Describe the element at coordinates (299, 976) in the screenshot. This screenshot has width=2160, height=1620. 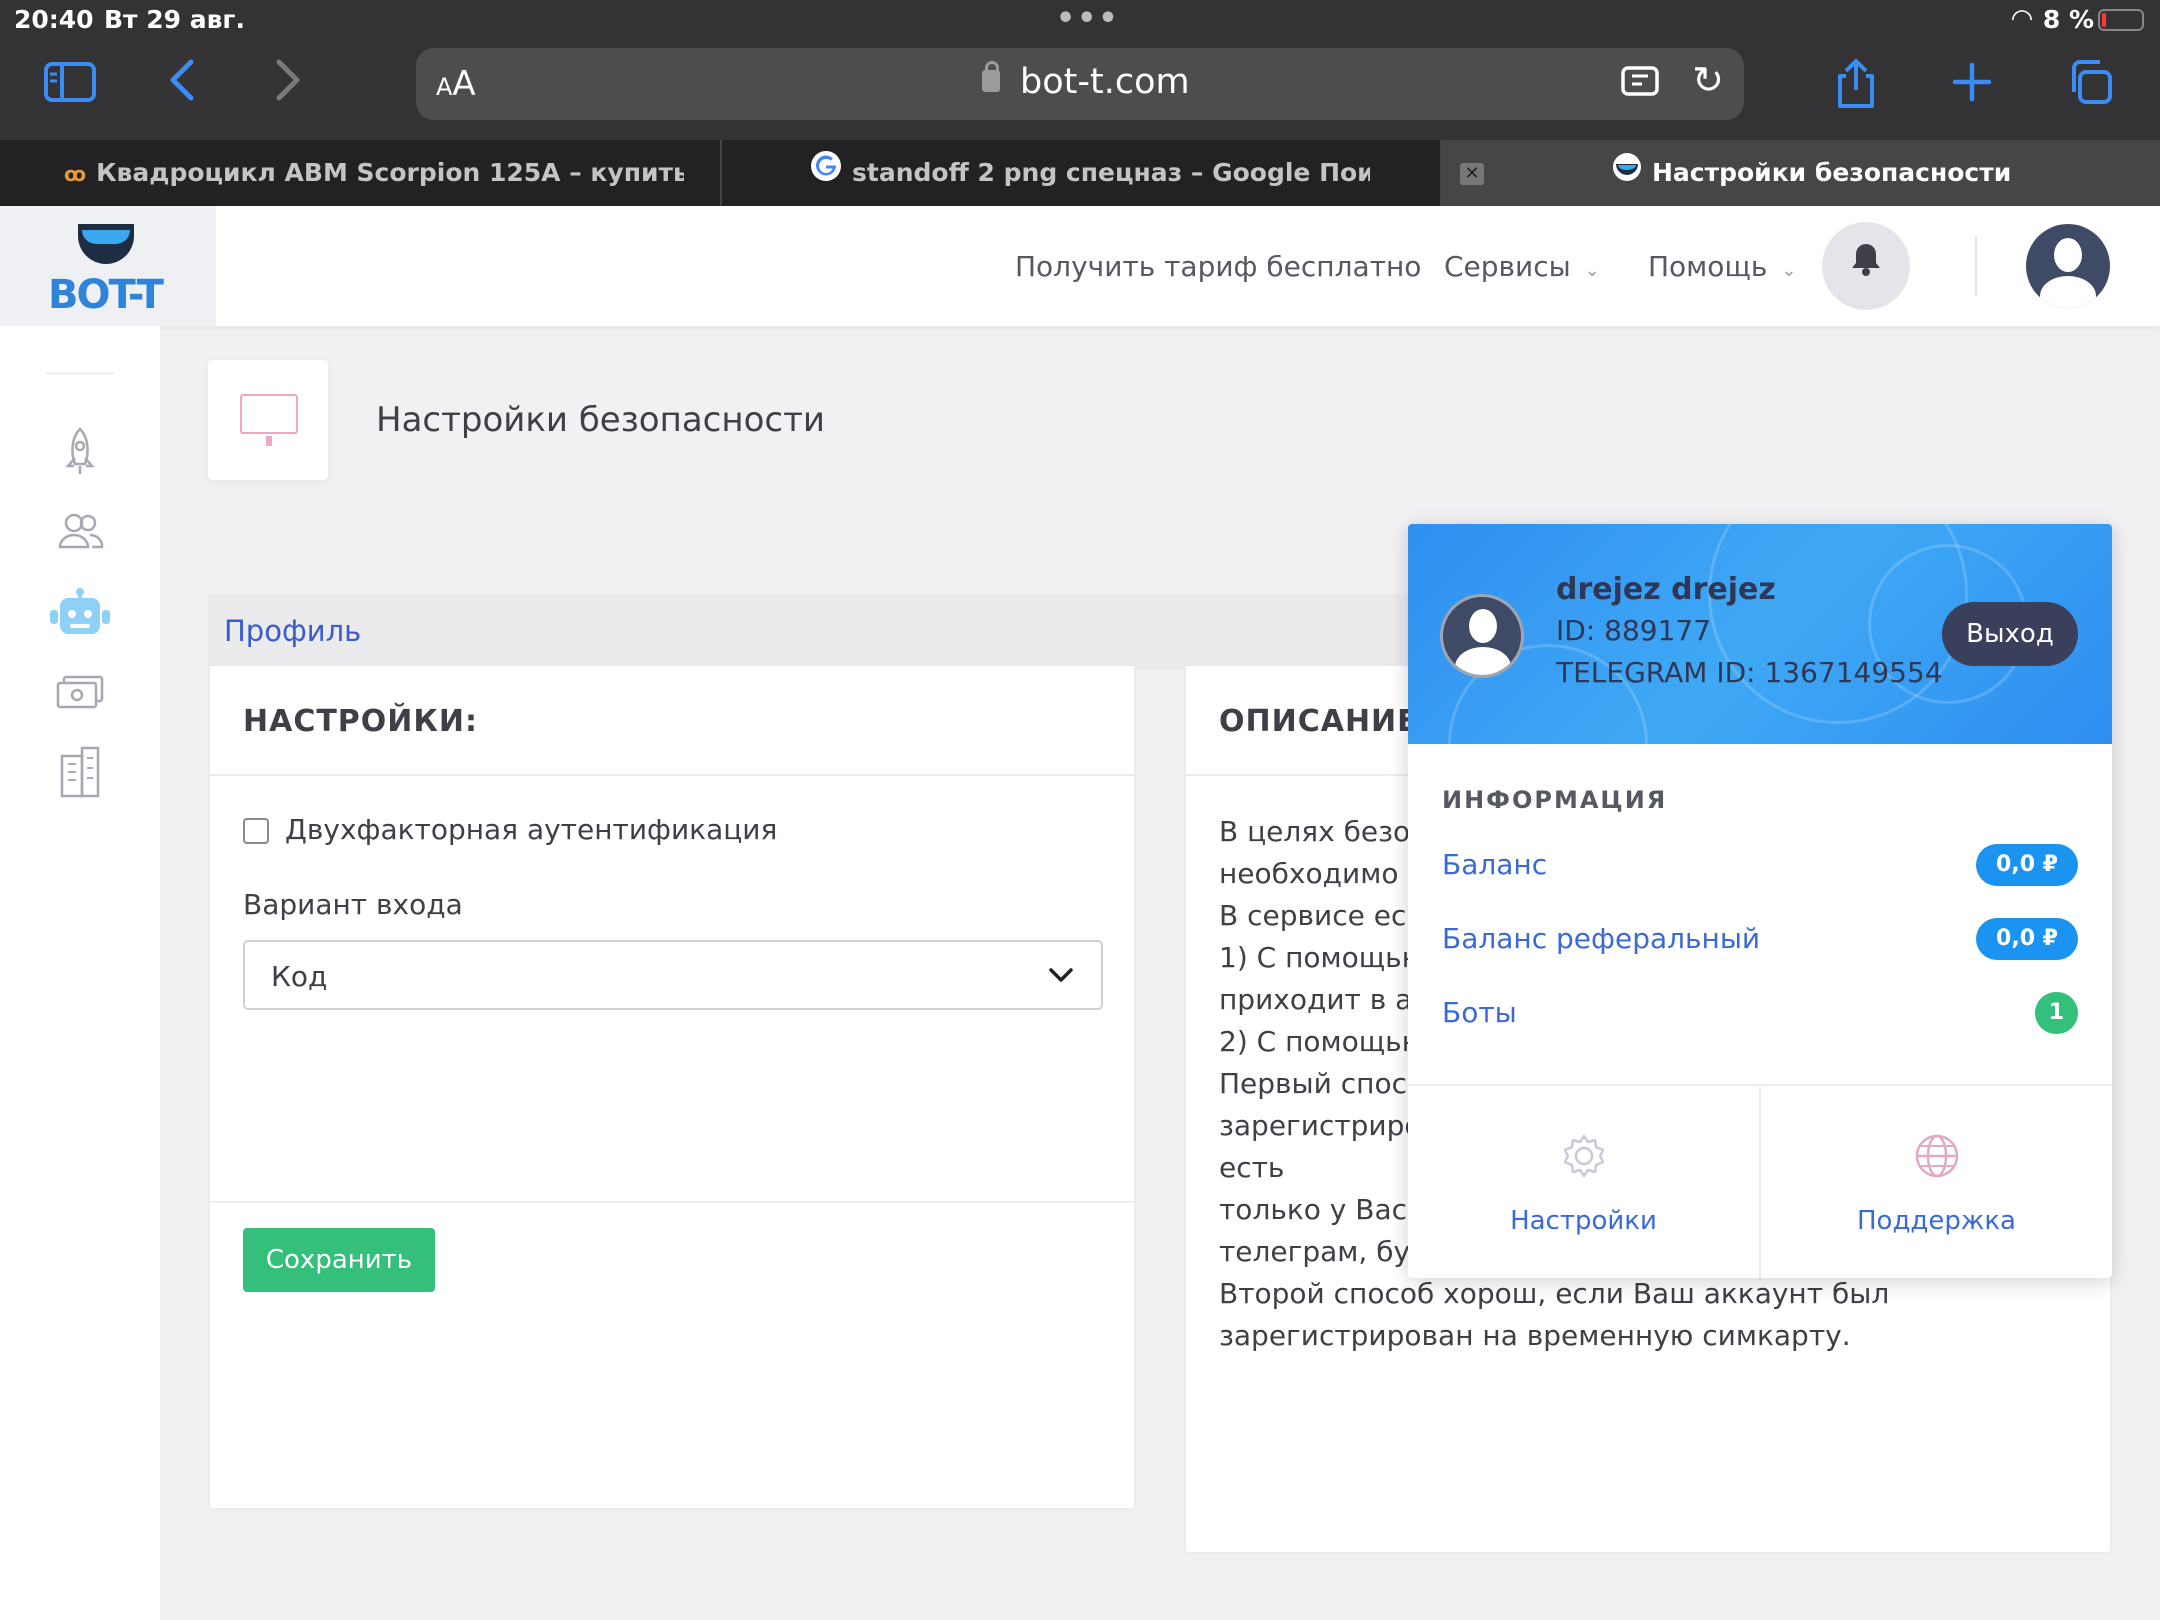
I see `login-variant-value: Код` at that location.